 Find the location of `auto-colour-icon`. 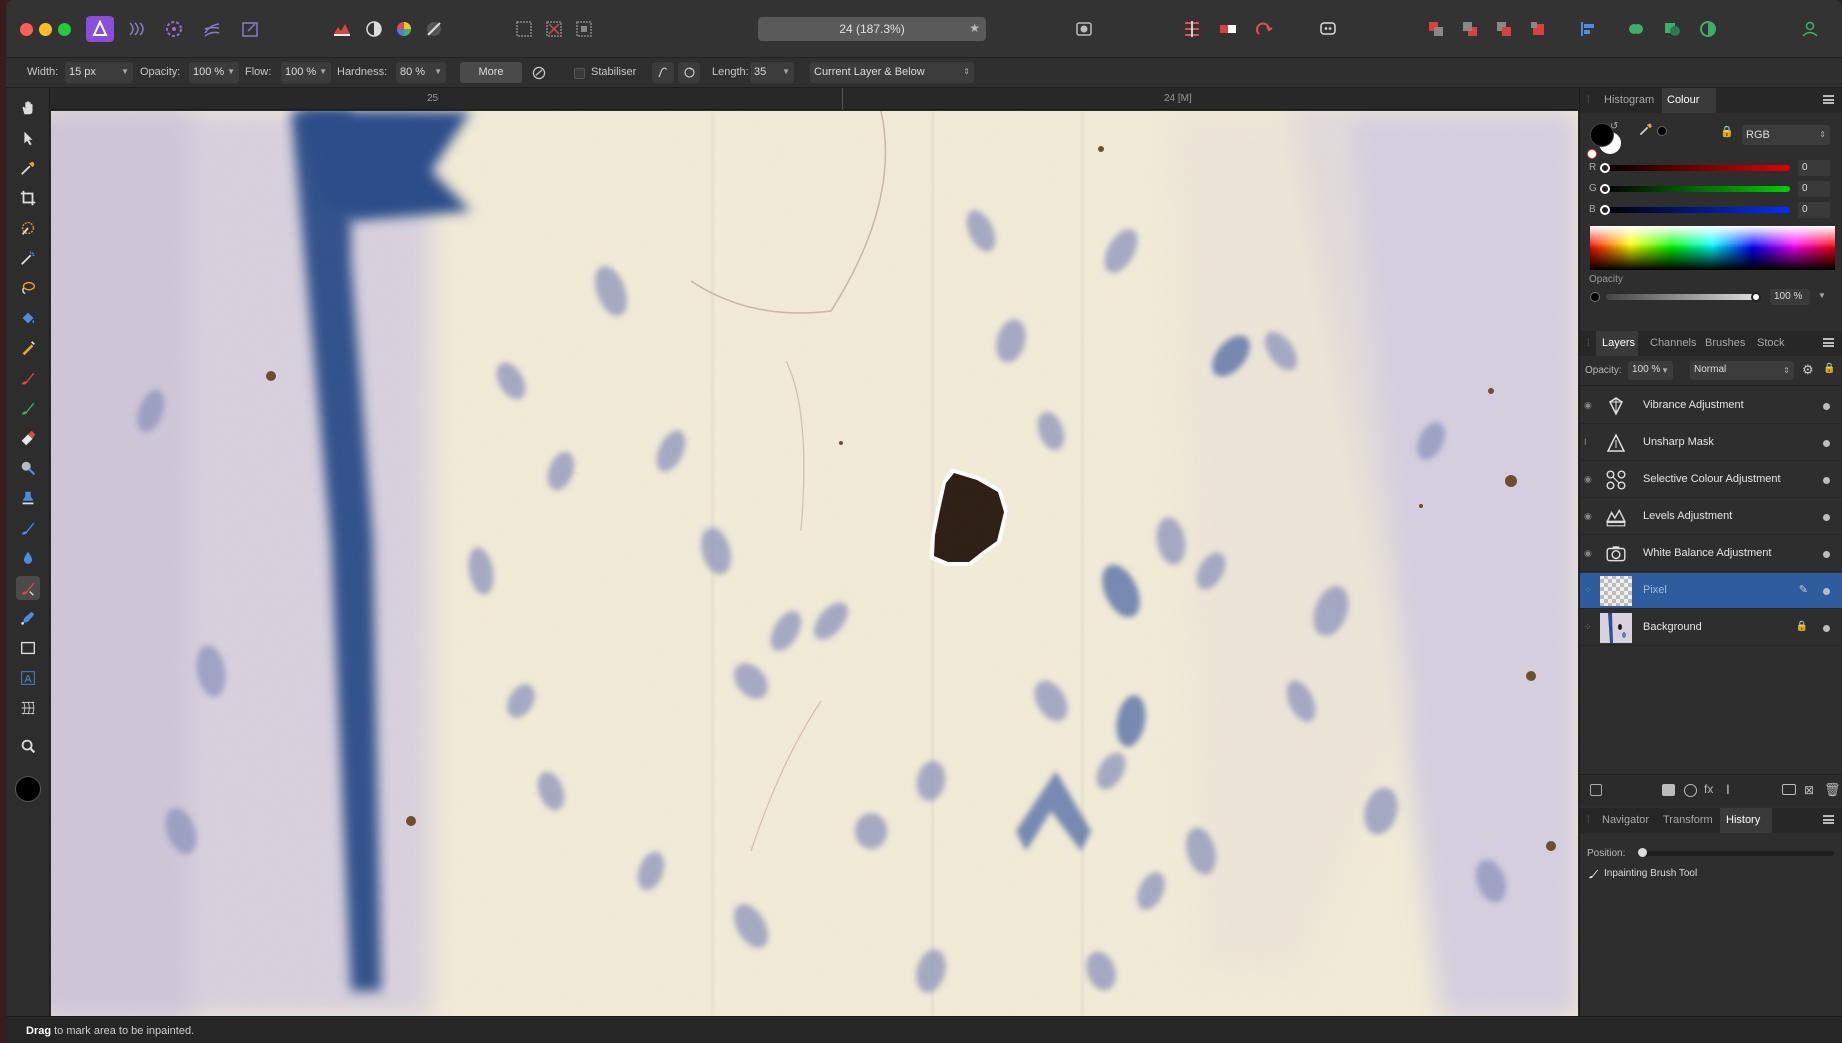

auto-colour-icon is located at coordinates (404, 29).